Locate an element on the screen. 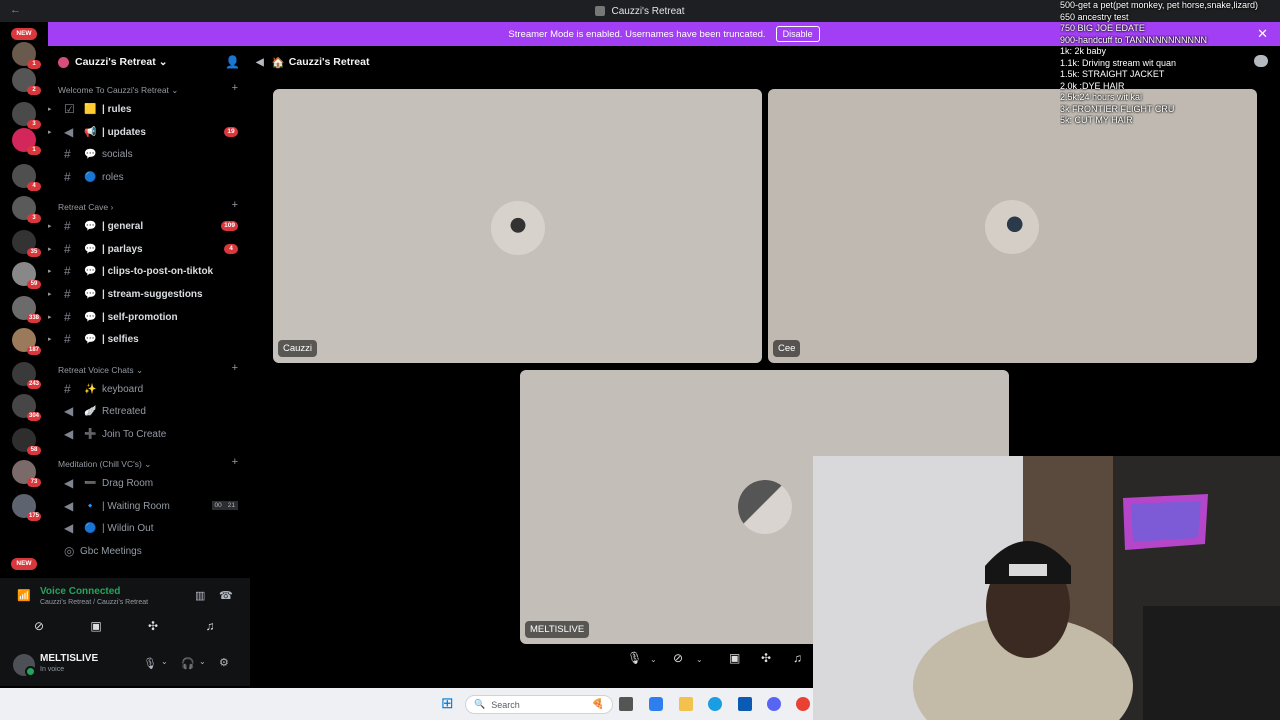 Image resolution: width=1280 pixels, height=720 pixels. noise-suppression-icon: ▥ is located at coordinates (200, 595).